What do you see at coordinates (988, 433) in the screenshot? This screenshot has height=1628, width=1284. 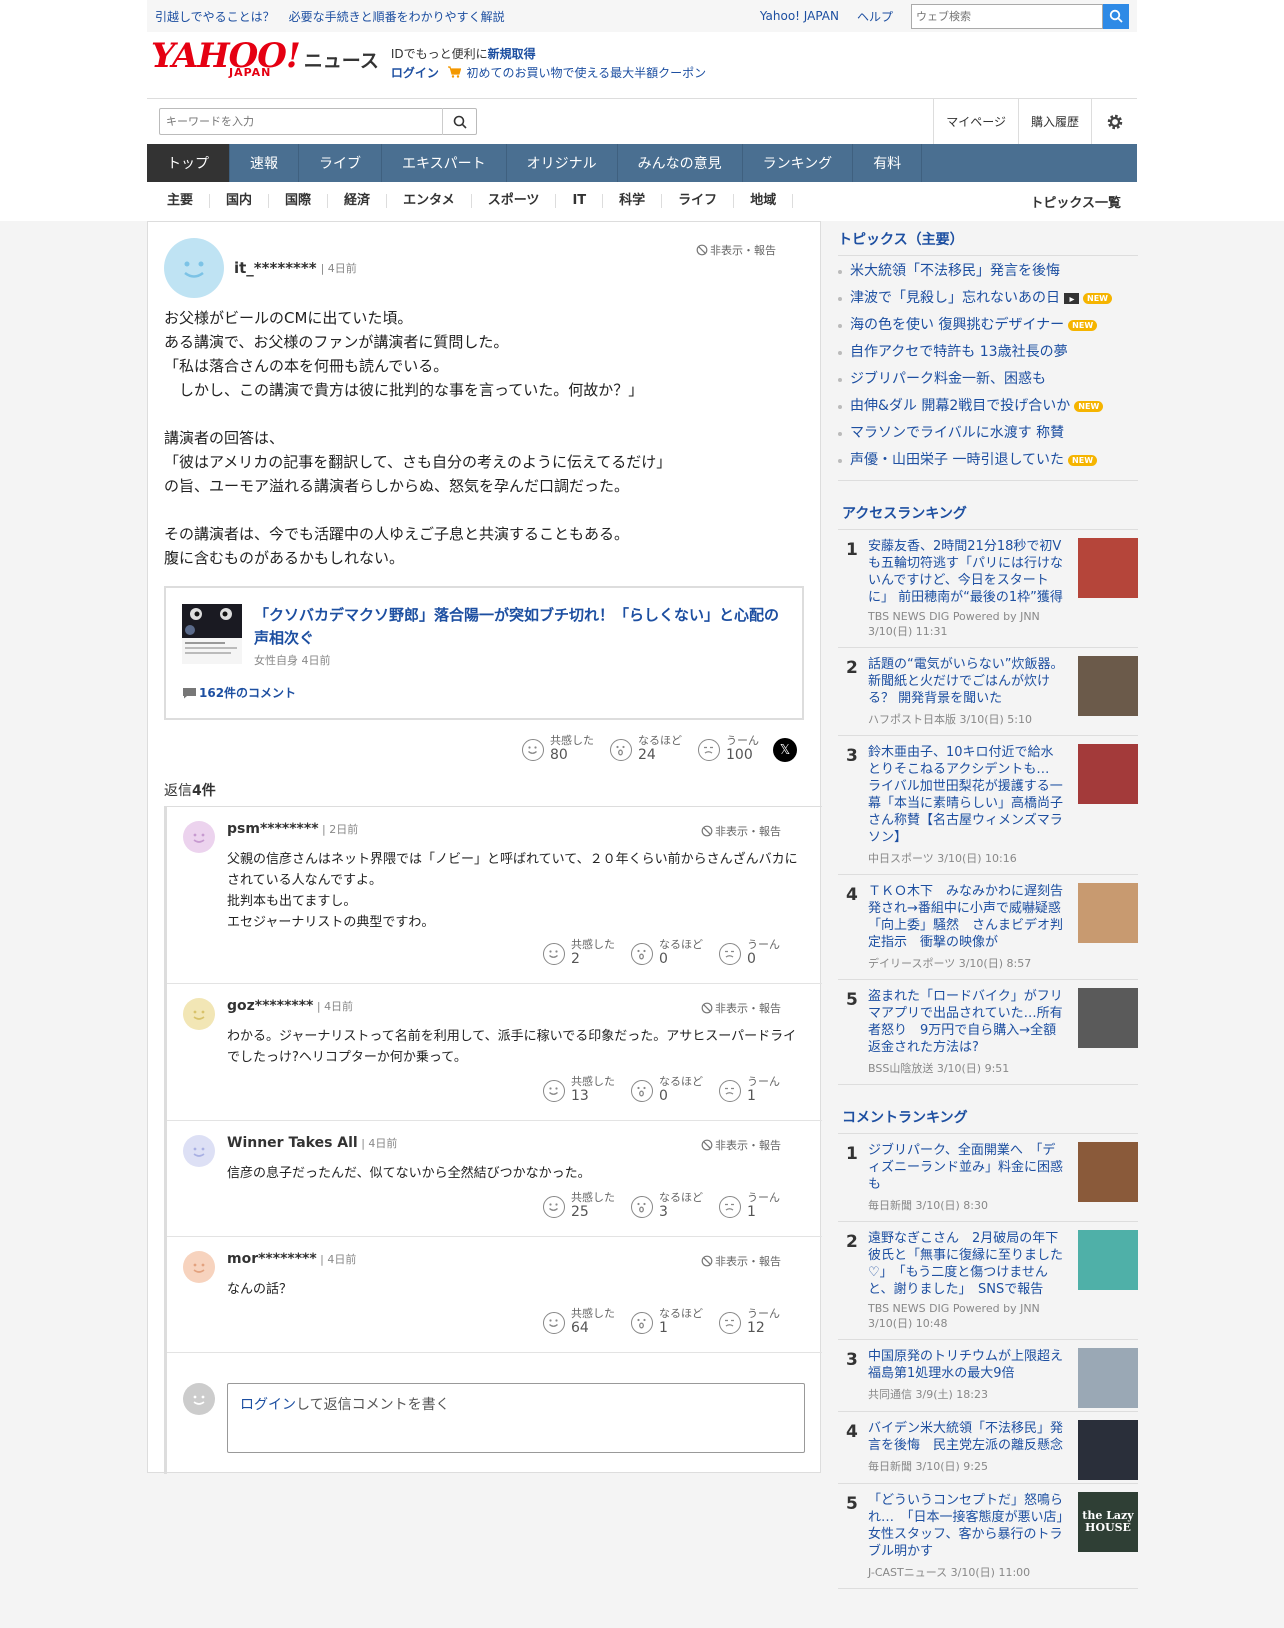 I see `topic-item: マラソンでライバルに水渡す 称賛` at bounding box center [988, 433].